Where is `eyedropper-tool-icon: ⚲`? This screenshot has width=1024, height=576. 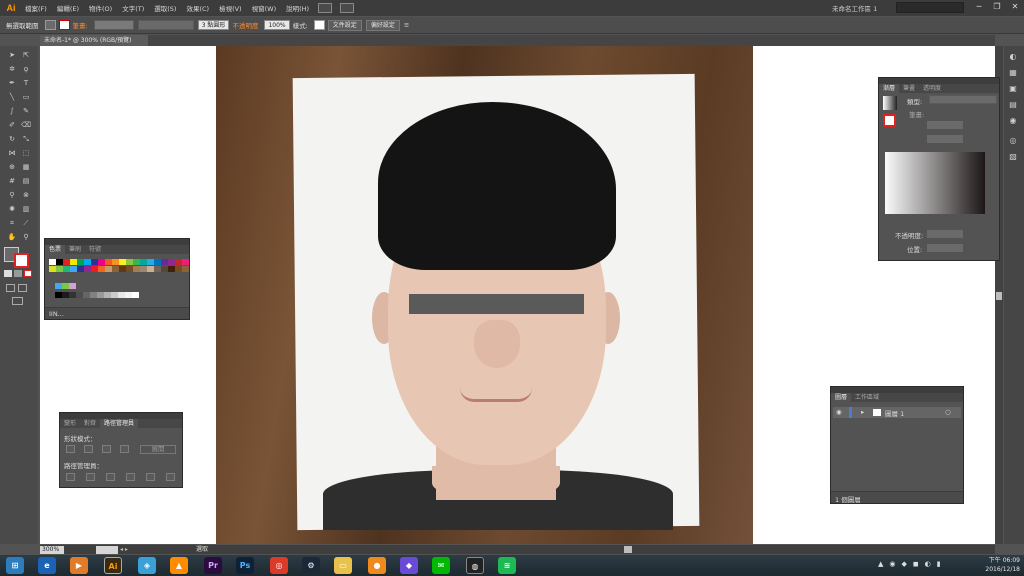
eyedropper-tool-icon: ⚲ is located at coordinates (12, 195).